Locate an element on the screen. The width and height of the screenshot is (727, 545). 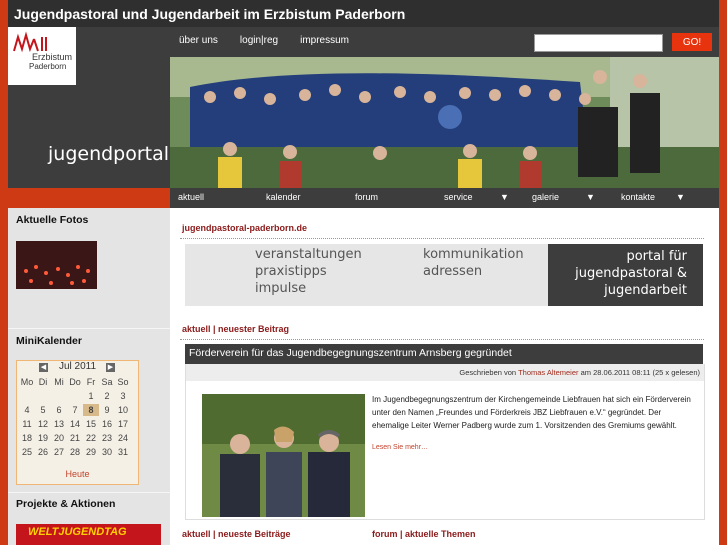
banner-text: WELTJUGENDTAG is located at coordinates (77, 532).